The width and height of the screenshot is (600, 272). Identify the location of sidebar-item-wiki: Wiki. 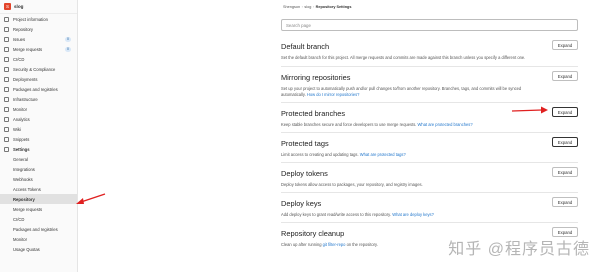
(38, 129).